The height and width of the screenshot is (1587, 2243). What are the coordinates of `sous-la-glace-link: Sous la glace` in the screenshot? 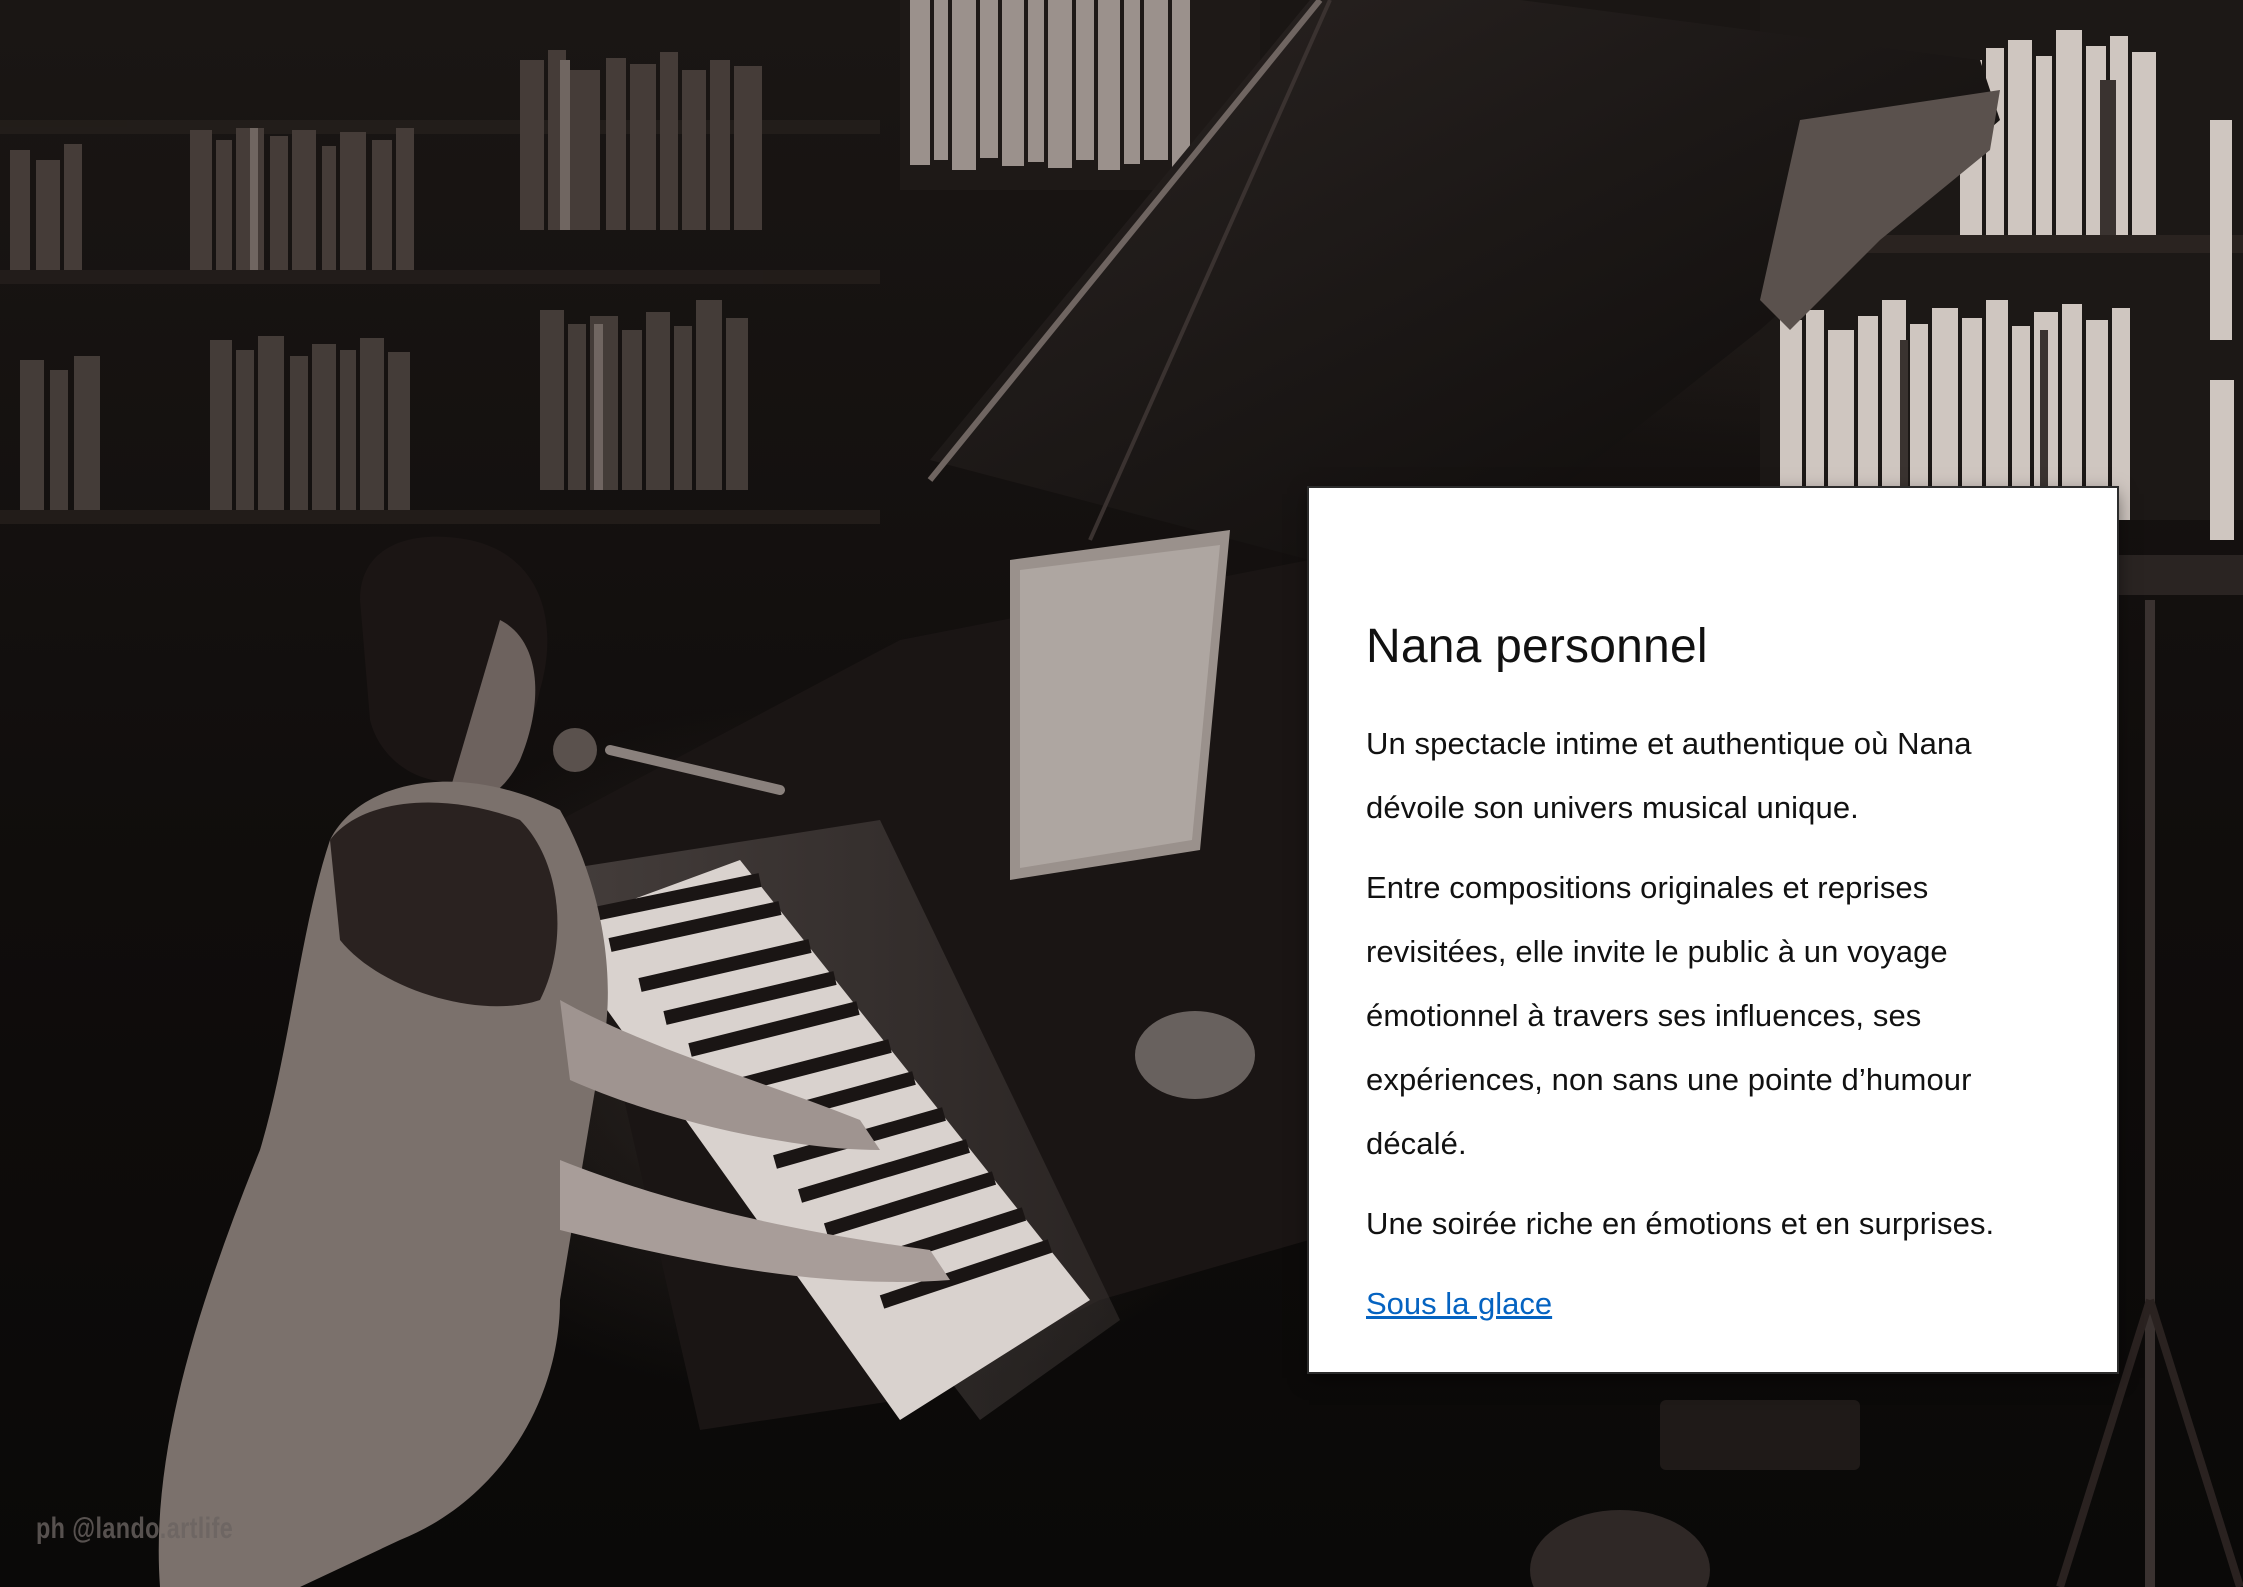 It's located at (1459, 1304).